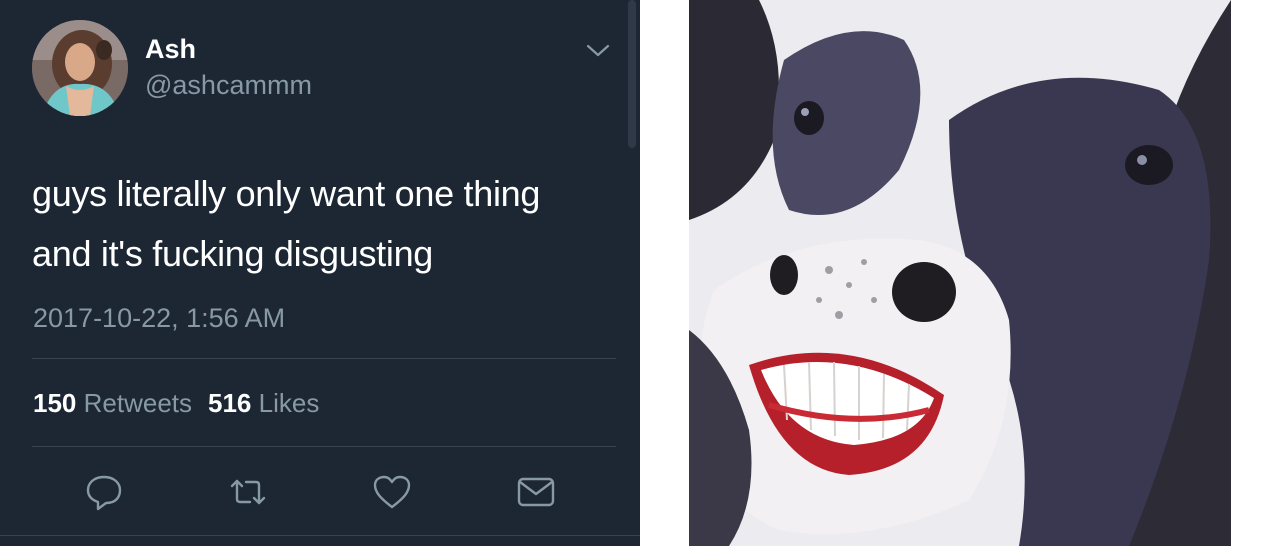 The image size is (1280, 546). What do you see at coordinates (598, 50) in the screenshot?
I see `chevron-down-icon` at bounding box center [598, 50].